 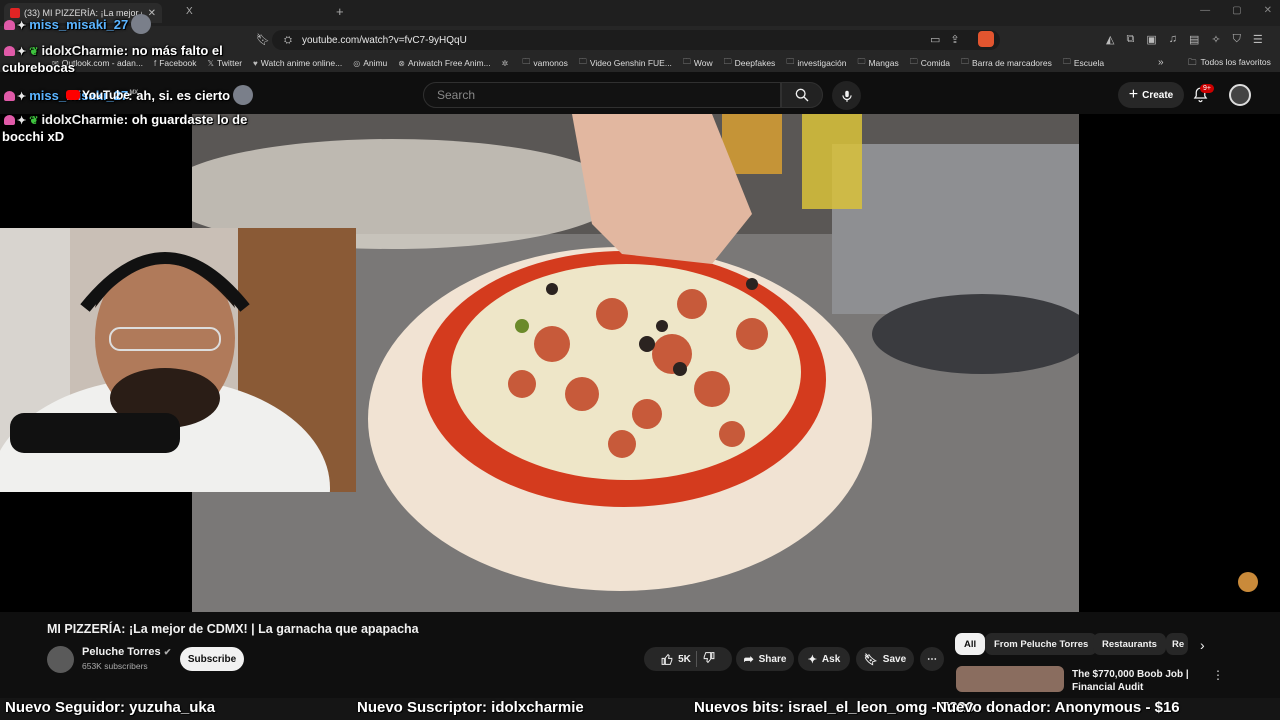 I want to click on ask-button: ✦ Ask, so click(x=824, y=659).